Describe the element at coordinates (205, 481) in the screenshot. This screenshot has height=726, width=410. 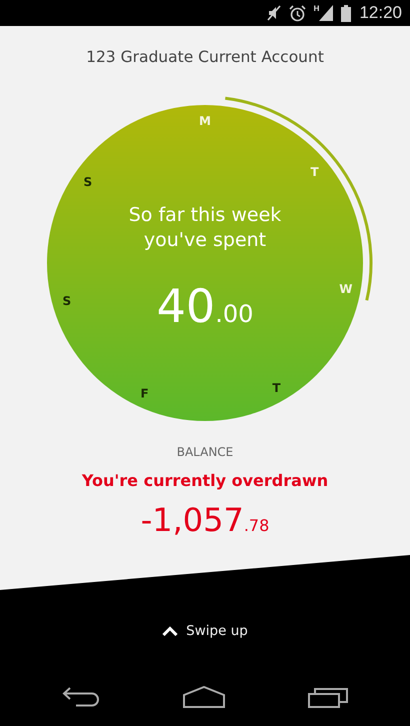
I see `overdrawn-message: You're currently overdrawn` at that location.